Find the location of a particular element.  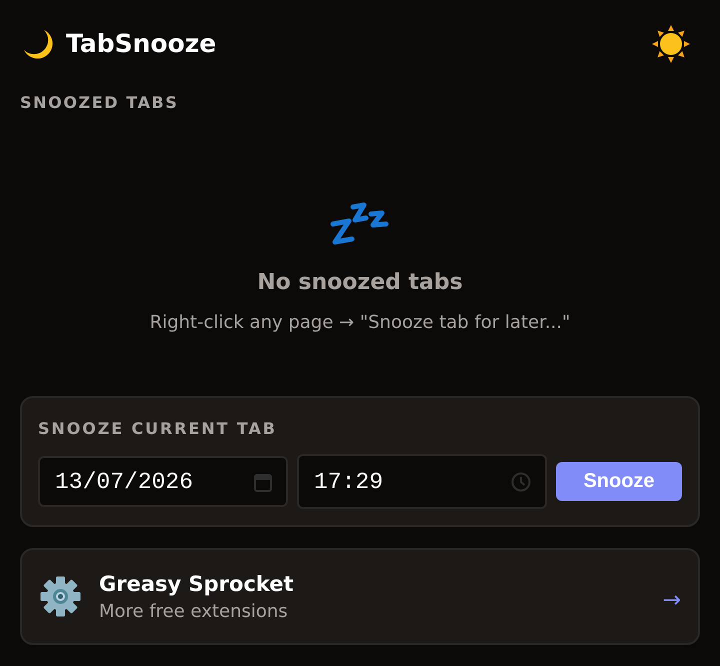

empty-state-title: No snoozed tabs is located at coordinates (360, 283).